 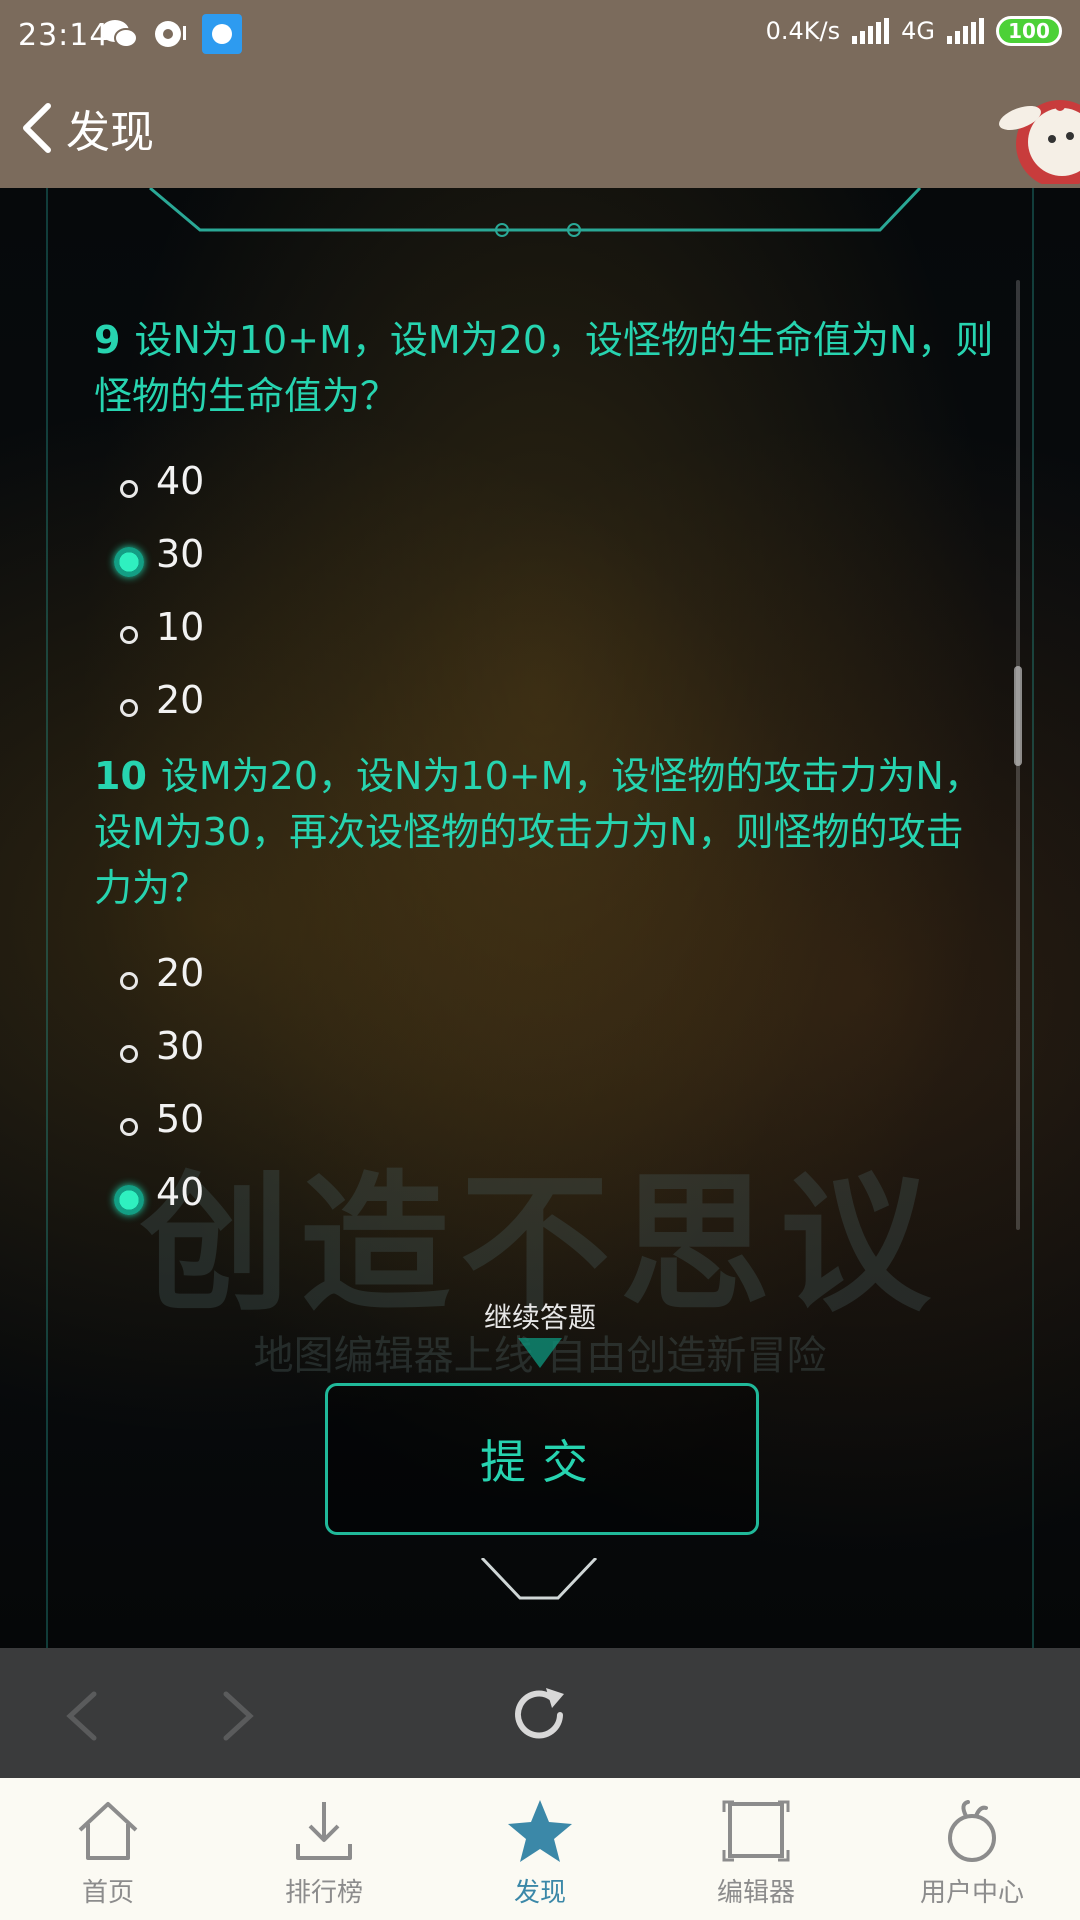 I want to click on bottom-tab-bar: 首页 排行榜 发现 编辑器 用户中心, so click(x=540, y=1849).